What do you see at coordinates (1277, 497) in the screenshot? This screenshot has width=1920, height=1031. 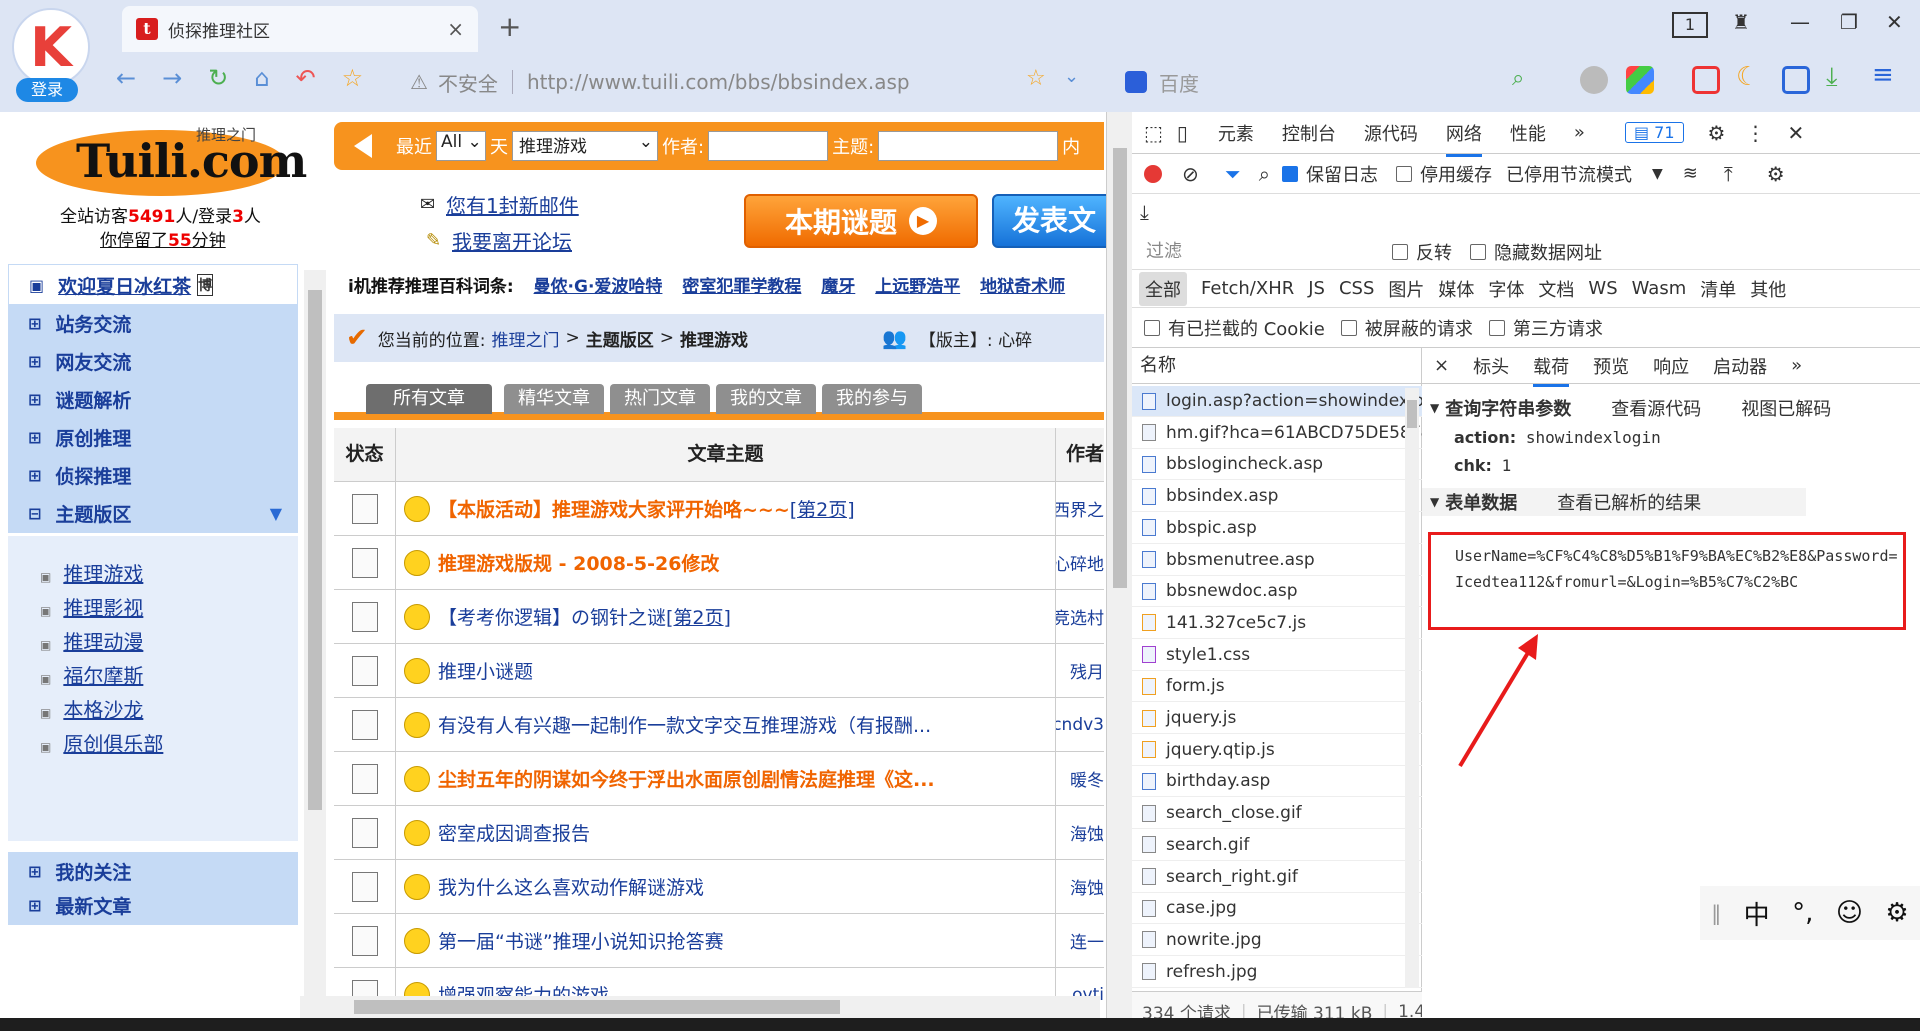 I see `request-row: bbsindex.asp` at bounding box center [1277, 497].